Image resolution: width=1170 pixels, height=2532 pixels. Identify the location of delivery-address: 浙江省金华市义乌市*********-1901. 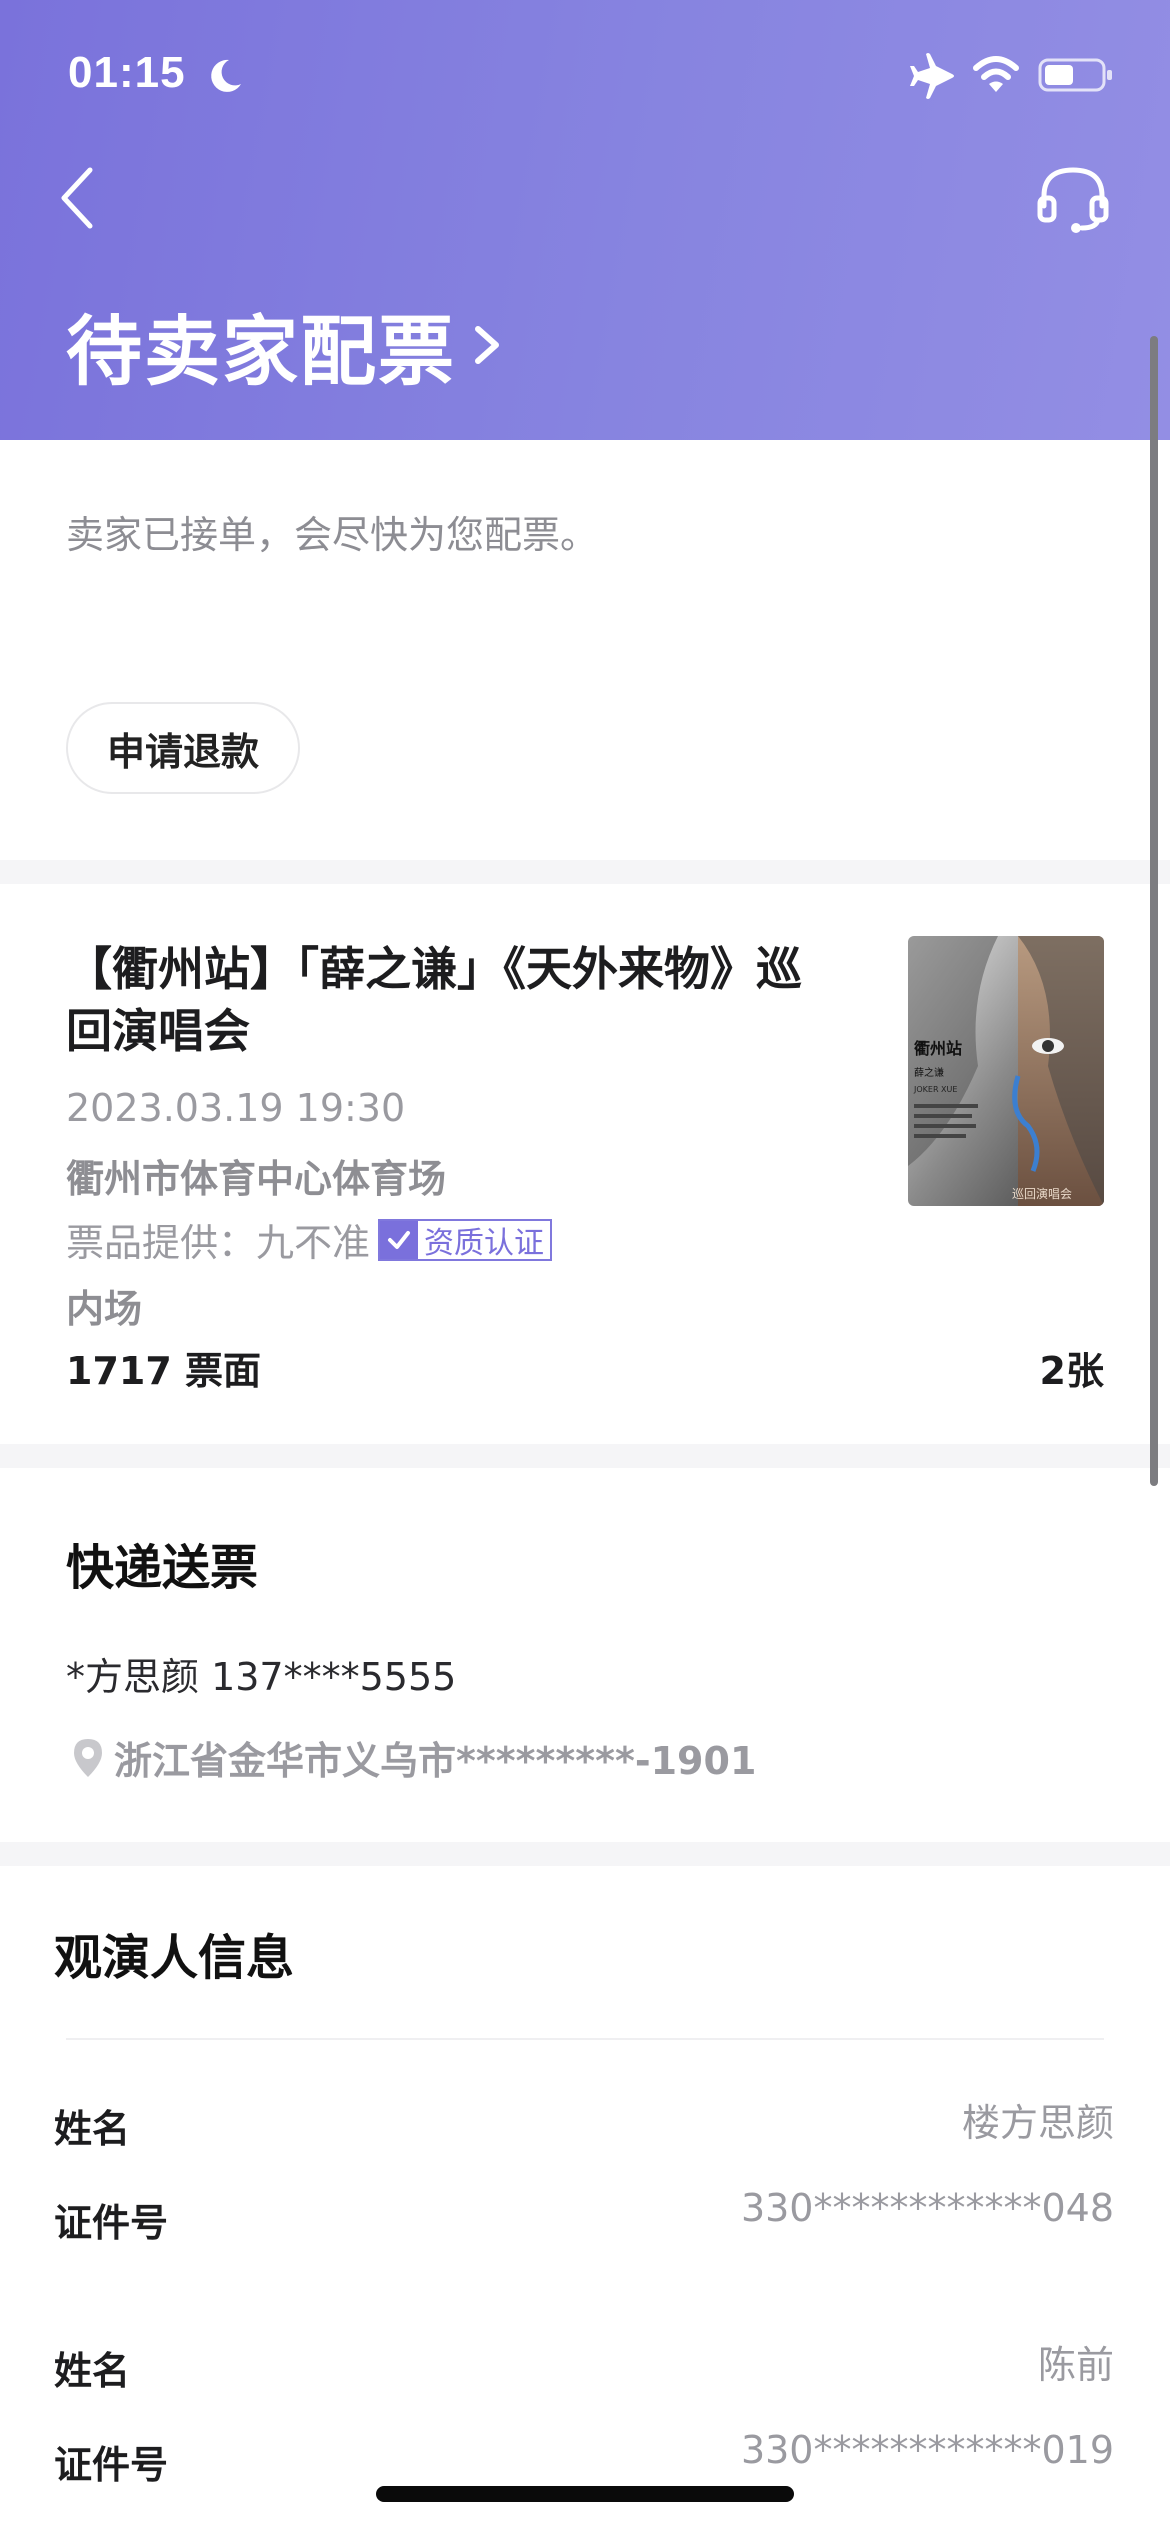
(435, 1761).